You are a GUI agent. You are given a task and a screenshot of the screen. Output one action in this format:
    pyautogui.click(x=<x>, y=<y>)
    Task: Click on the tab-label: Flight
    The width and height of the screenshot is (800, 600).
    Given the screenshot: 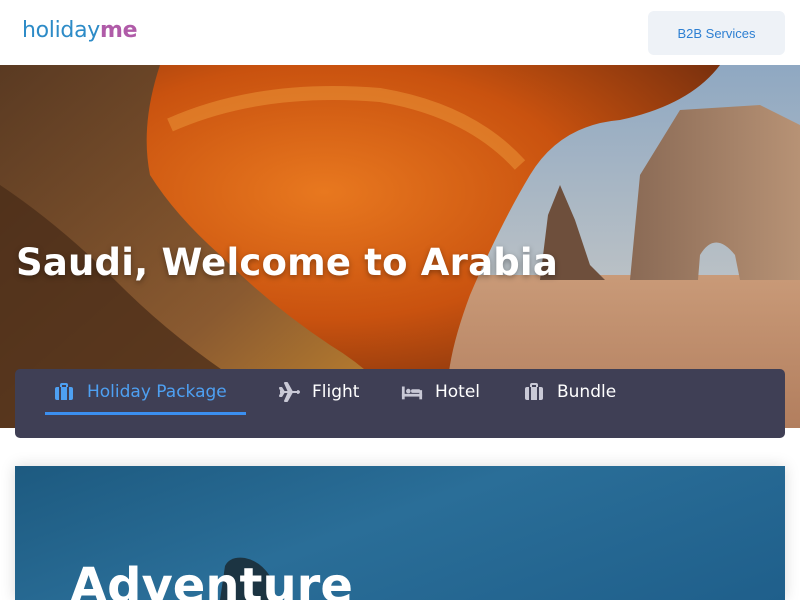 What is the action you would take?
    pyautogui.click(x=336, y=392)
    